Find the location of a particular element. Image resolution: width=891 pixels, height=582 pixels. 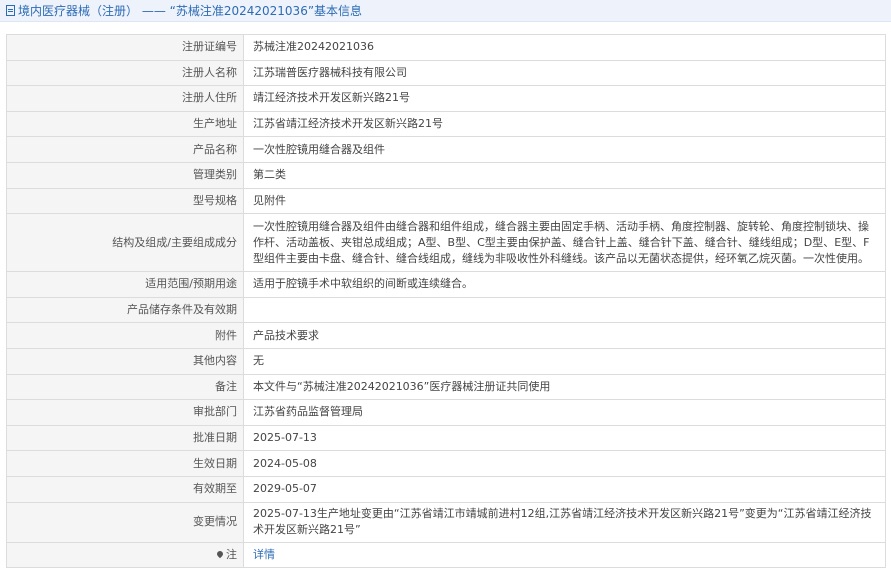

table-row: 型号规格 见附件 is located at coordinates (446, 201).